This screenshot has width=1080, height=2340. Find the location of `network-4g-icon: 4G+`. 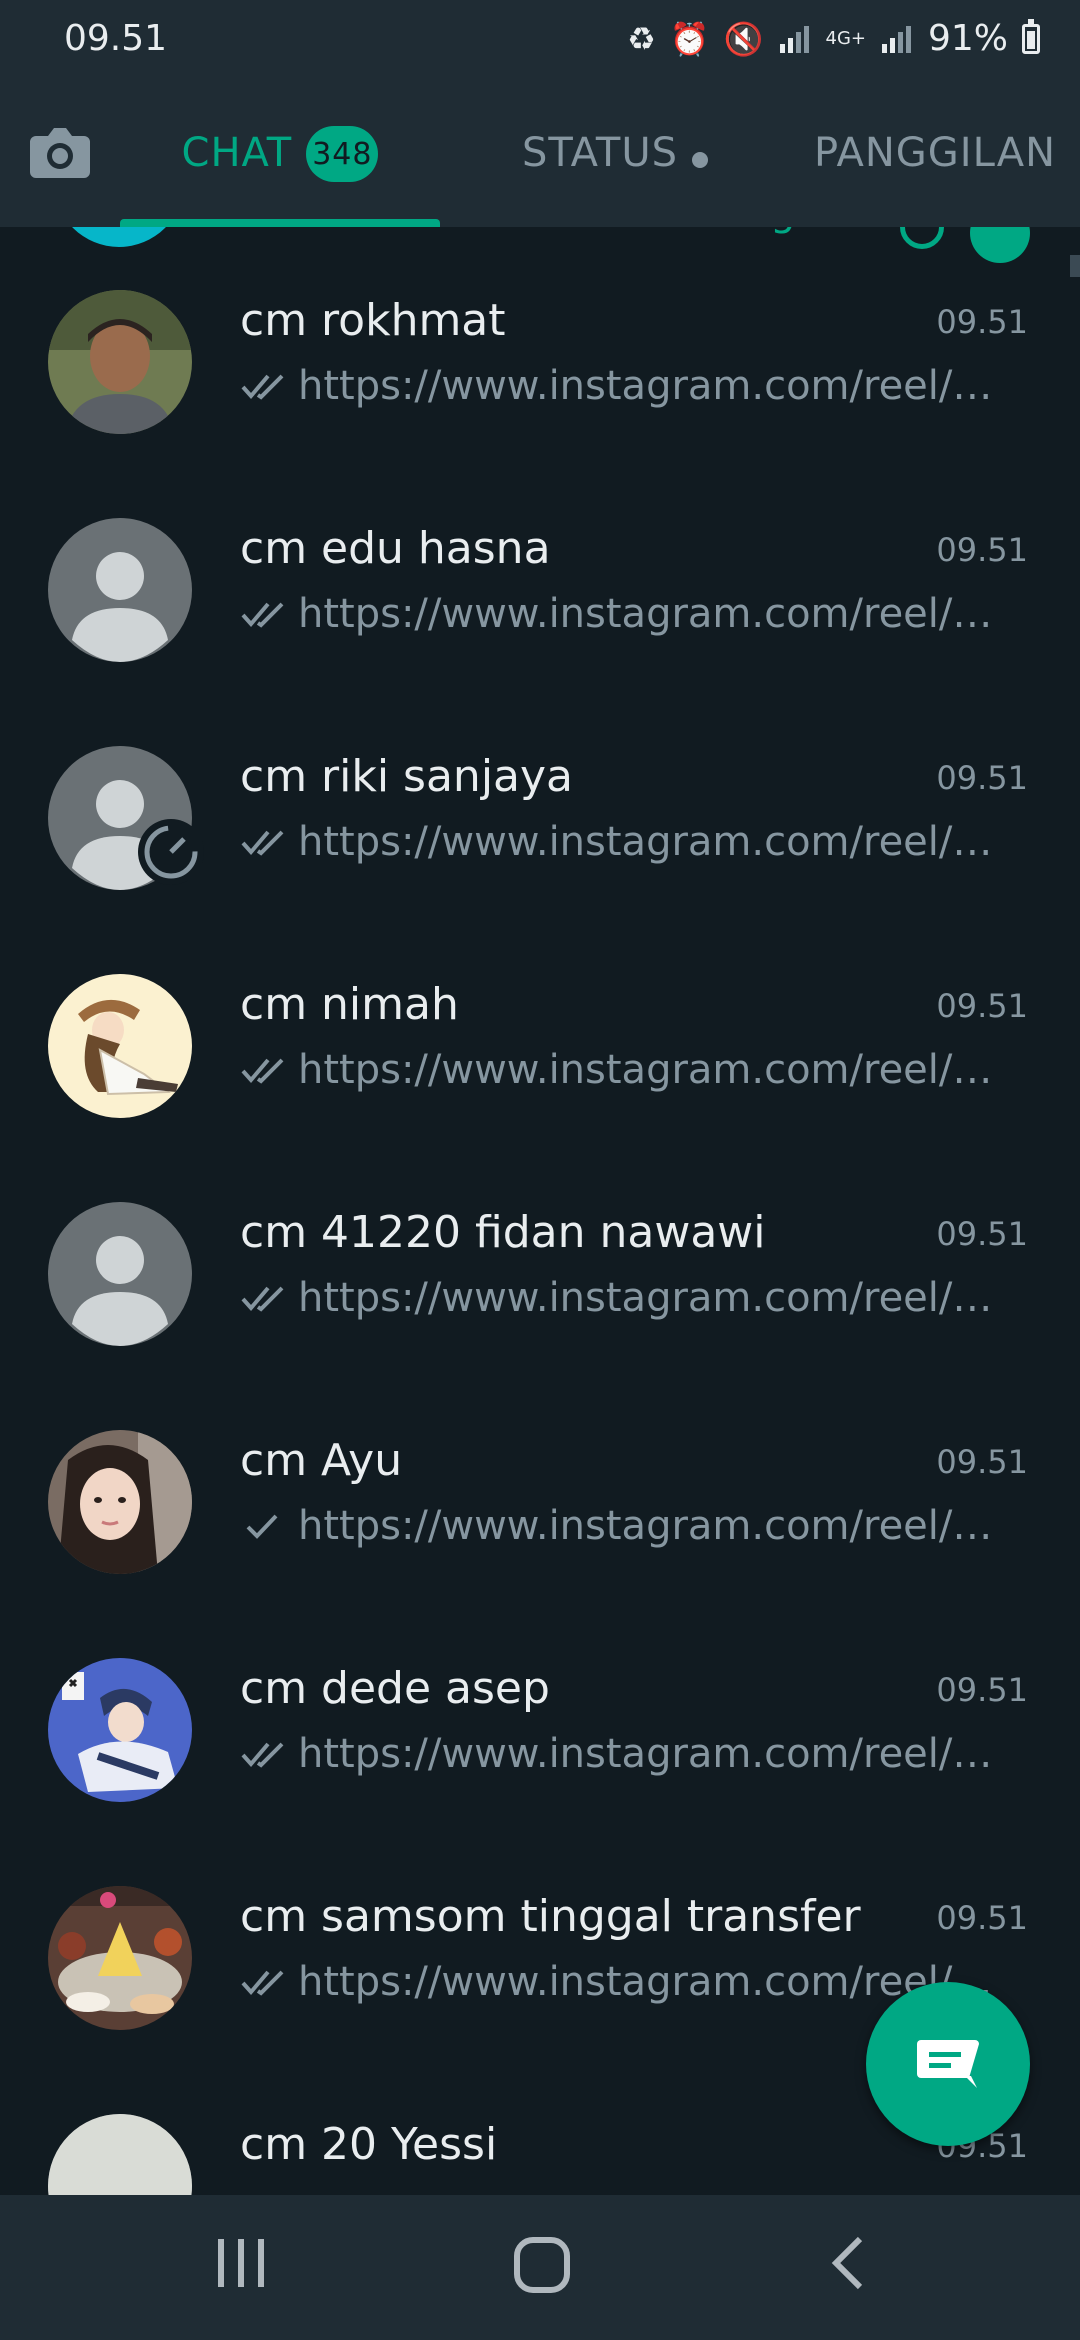

network-4g-icon: 4G+ is located at coordinates (845, 38).